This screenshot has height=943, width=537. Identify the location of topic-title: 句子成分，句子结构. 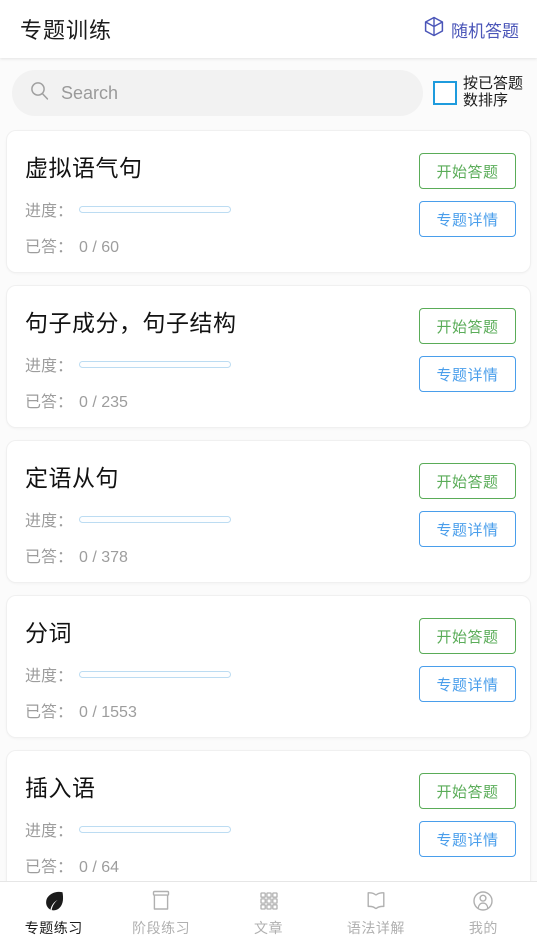
(131, 323).